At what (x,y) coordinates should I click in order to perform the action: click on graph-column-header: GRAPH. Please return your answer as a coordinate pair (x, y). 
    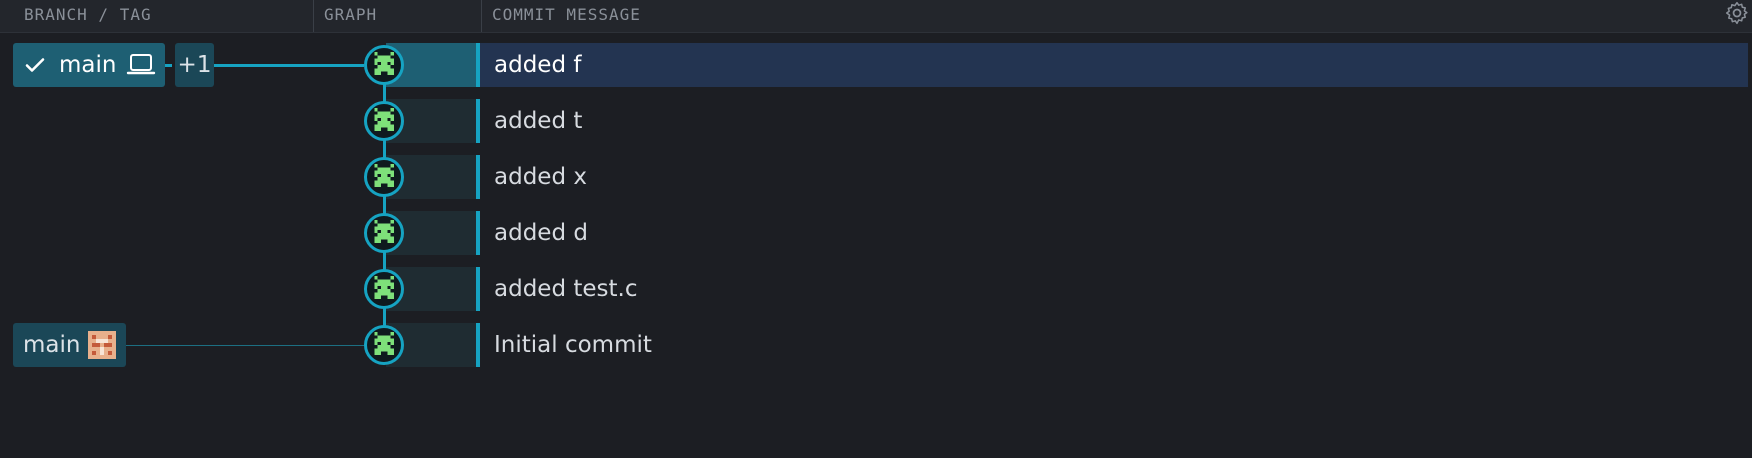
    Looking at the image, I should click on (350, 14).